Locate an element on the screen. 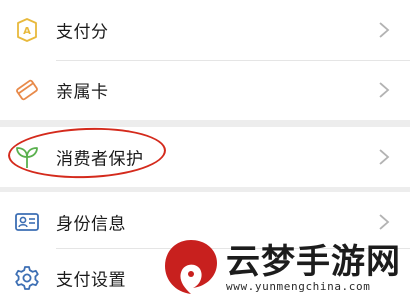 This screenshot has width=410, height=302. menu-item-label: 支付分 is located at coordinates (82, 32).